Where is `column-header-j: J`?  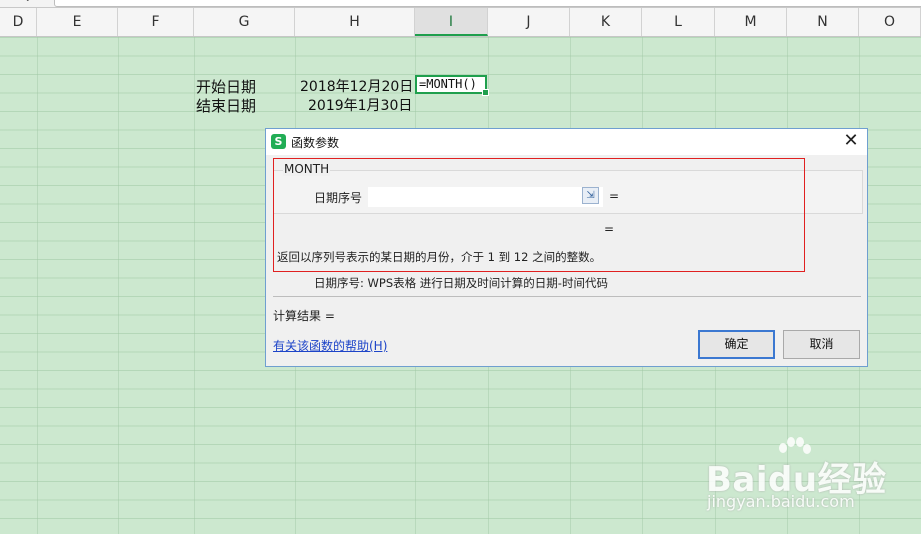 column-header-j: J is located at coordinates (529, 22).